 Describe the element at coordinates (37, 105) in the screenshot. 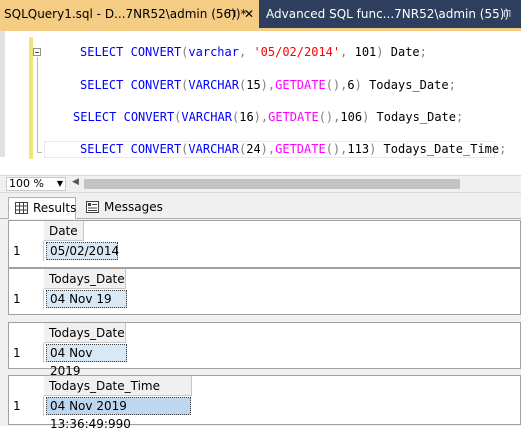

I see `outline-line` at that location.